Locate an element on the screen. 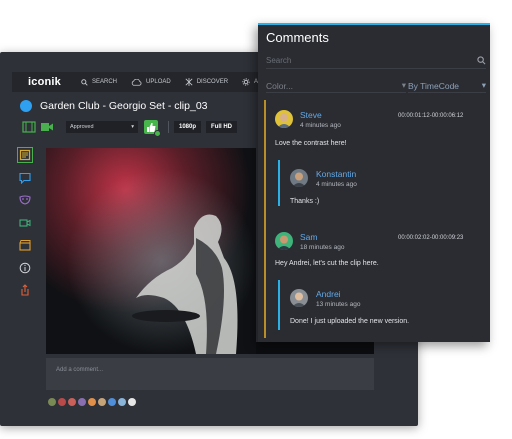 This screenshot has height=439, width=512. annotation-color-swatches is located at coordinates (93, 402).